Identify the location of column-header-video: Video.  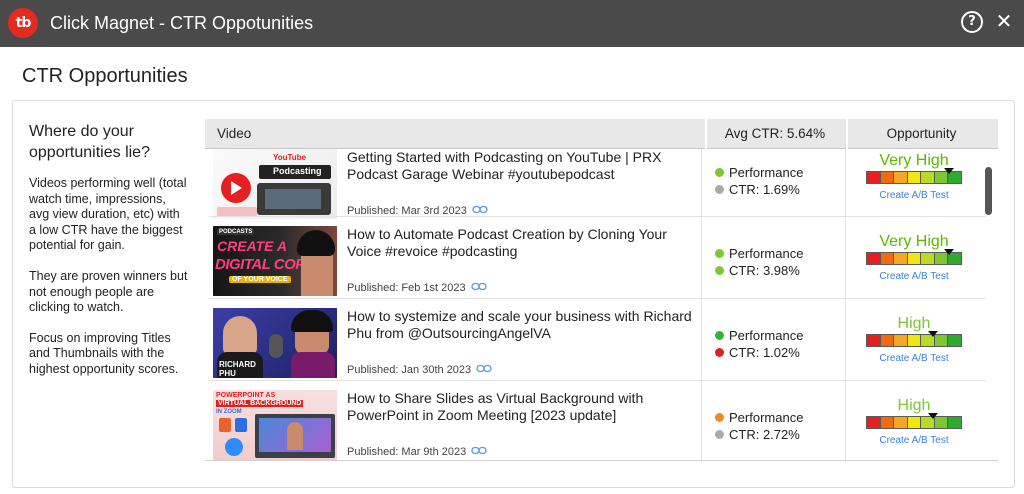
(234, 134).